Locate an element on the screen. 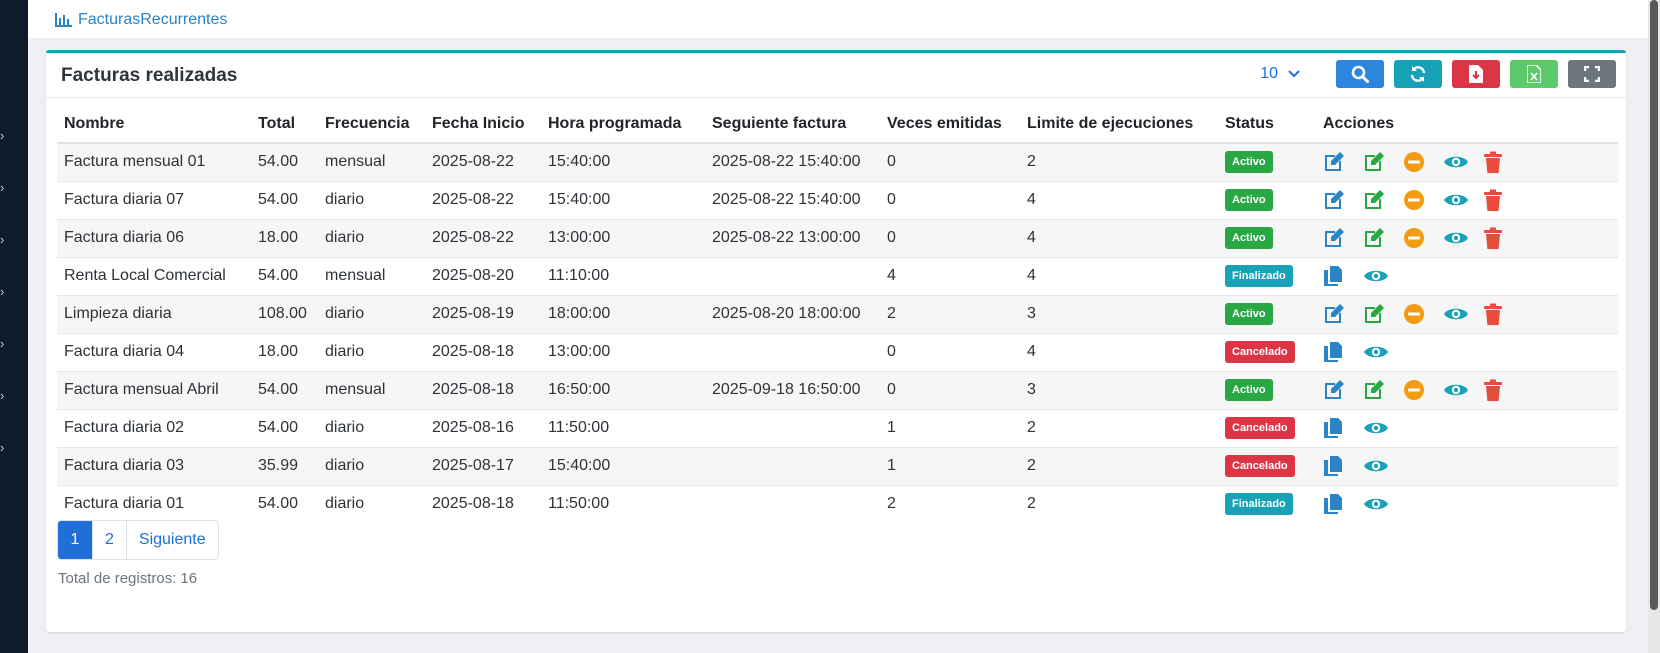 This screenshot has width=1660, height=653. page-size-select: 10 is located at coordinates (1280, 74).